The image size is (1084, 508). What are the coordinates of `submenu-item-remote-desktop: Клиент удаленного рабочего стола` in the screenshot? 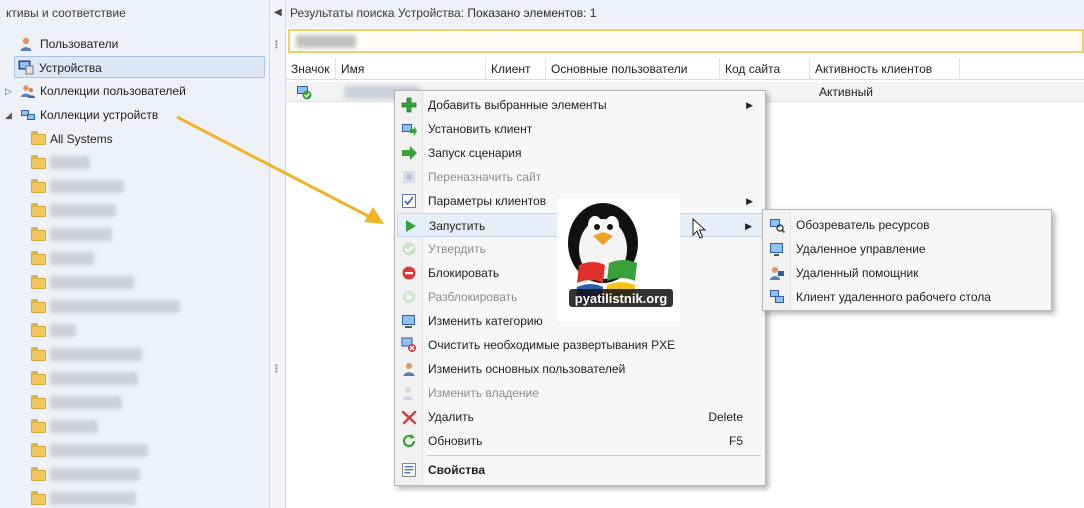 It's located at (907, 297).